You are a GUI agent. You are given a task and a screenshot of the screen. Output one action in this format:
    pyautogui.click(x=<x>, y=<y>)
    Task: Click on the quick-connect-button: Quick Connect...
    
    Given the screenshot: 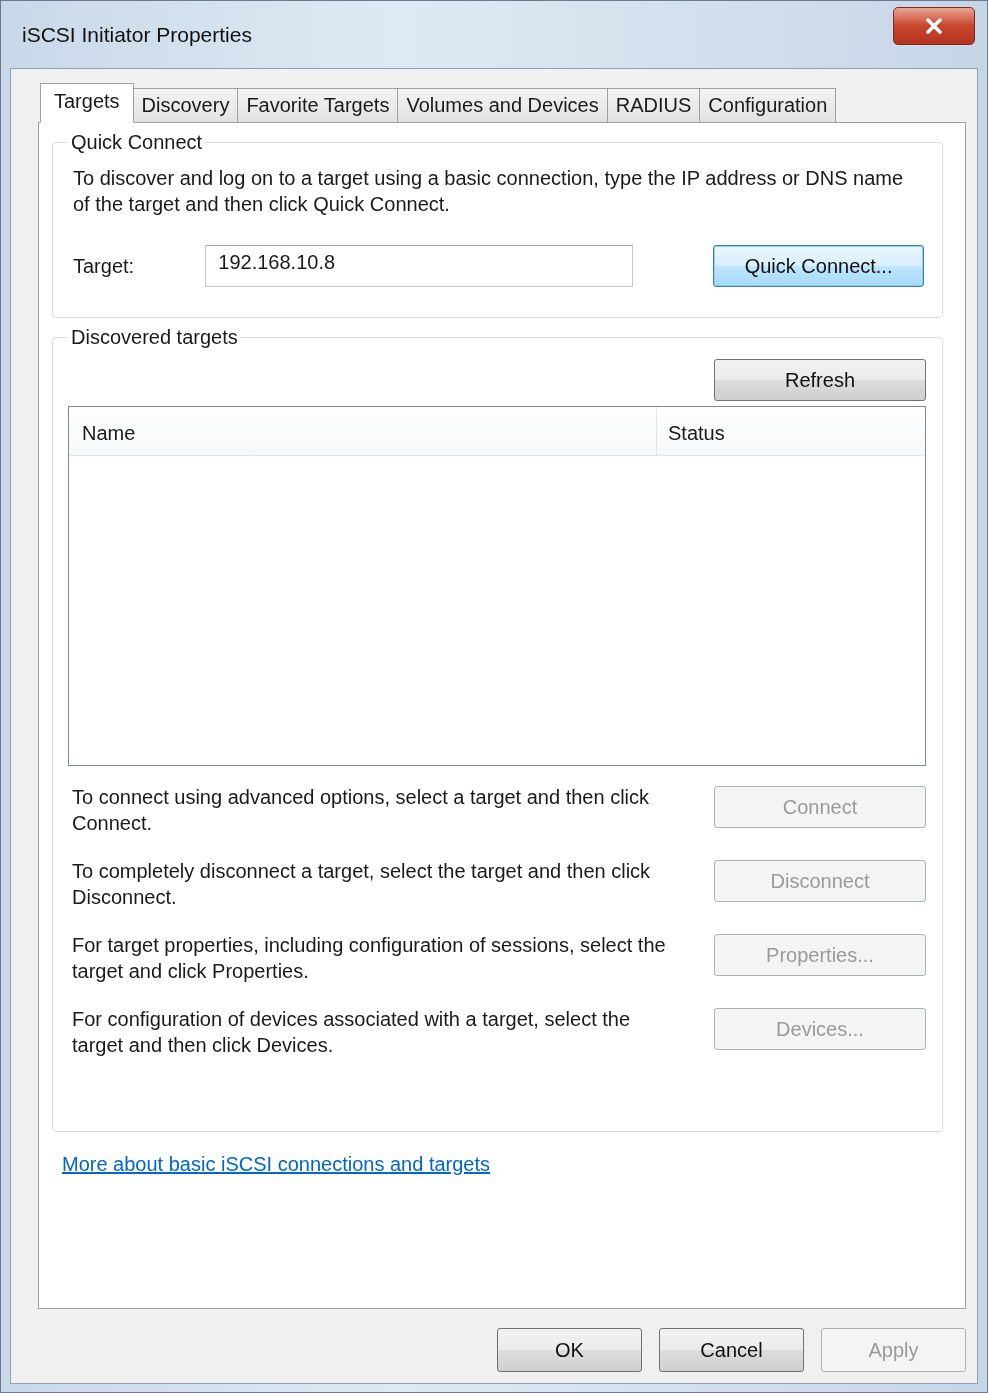 What is the action you would take?
    pyautogui.click(x=818, y=266)
    